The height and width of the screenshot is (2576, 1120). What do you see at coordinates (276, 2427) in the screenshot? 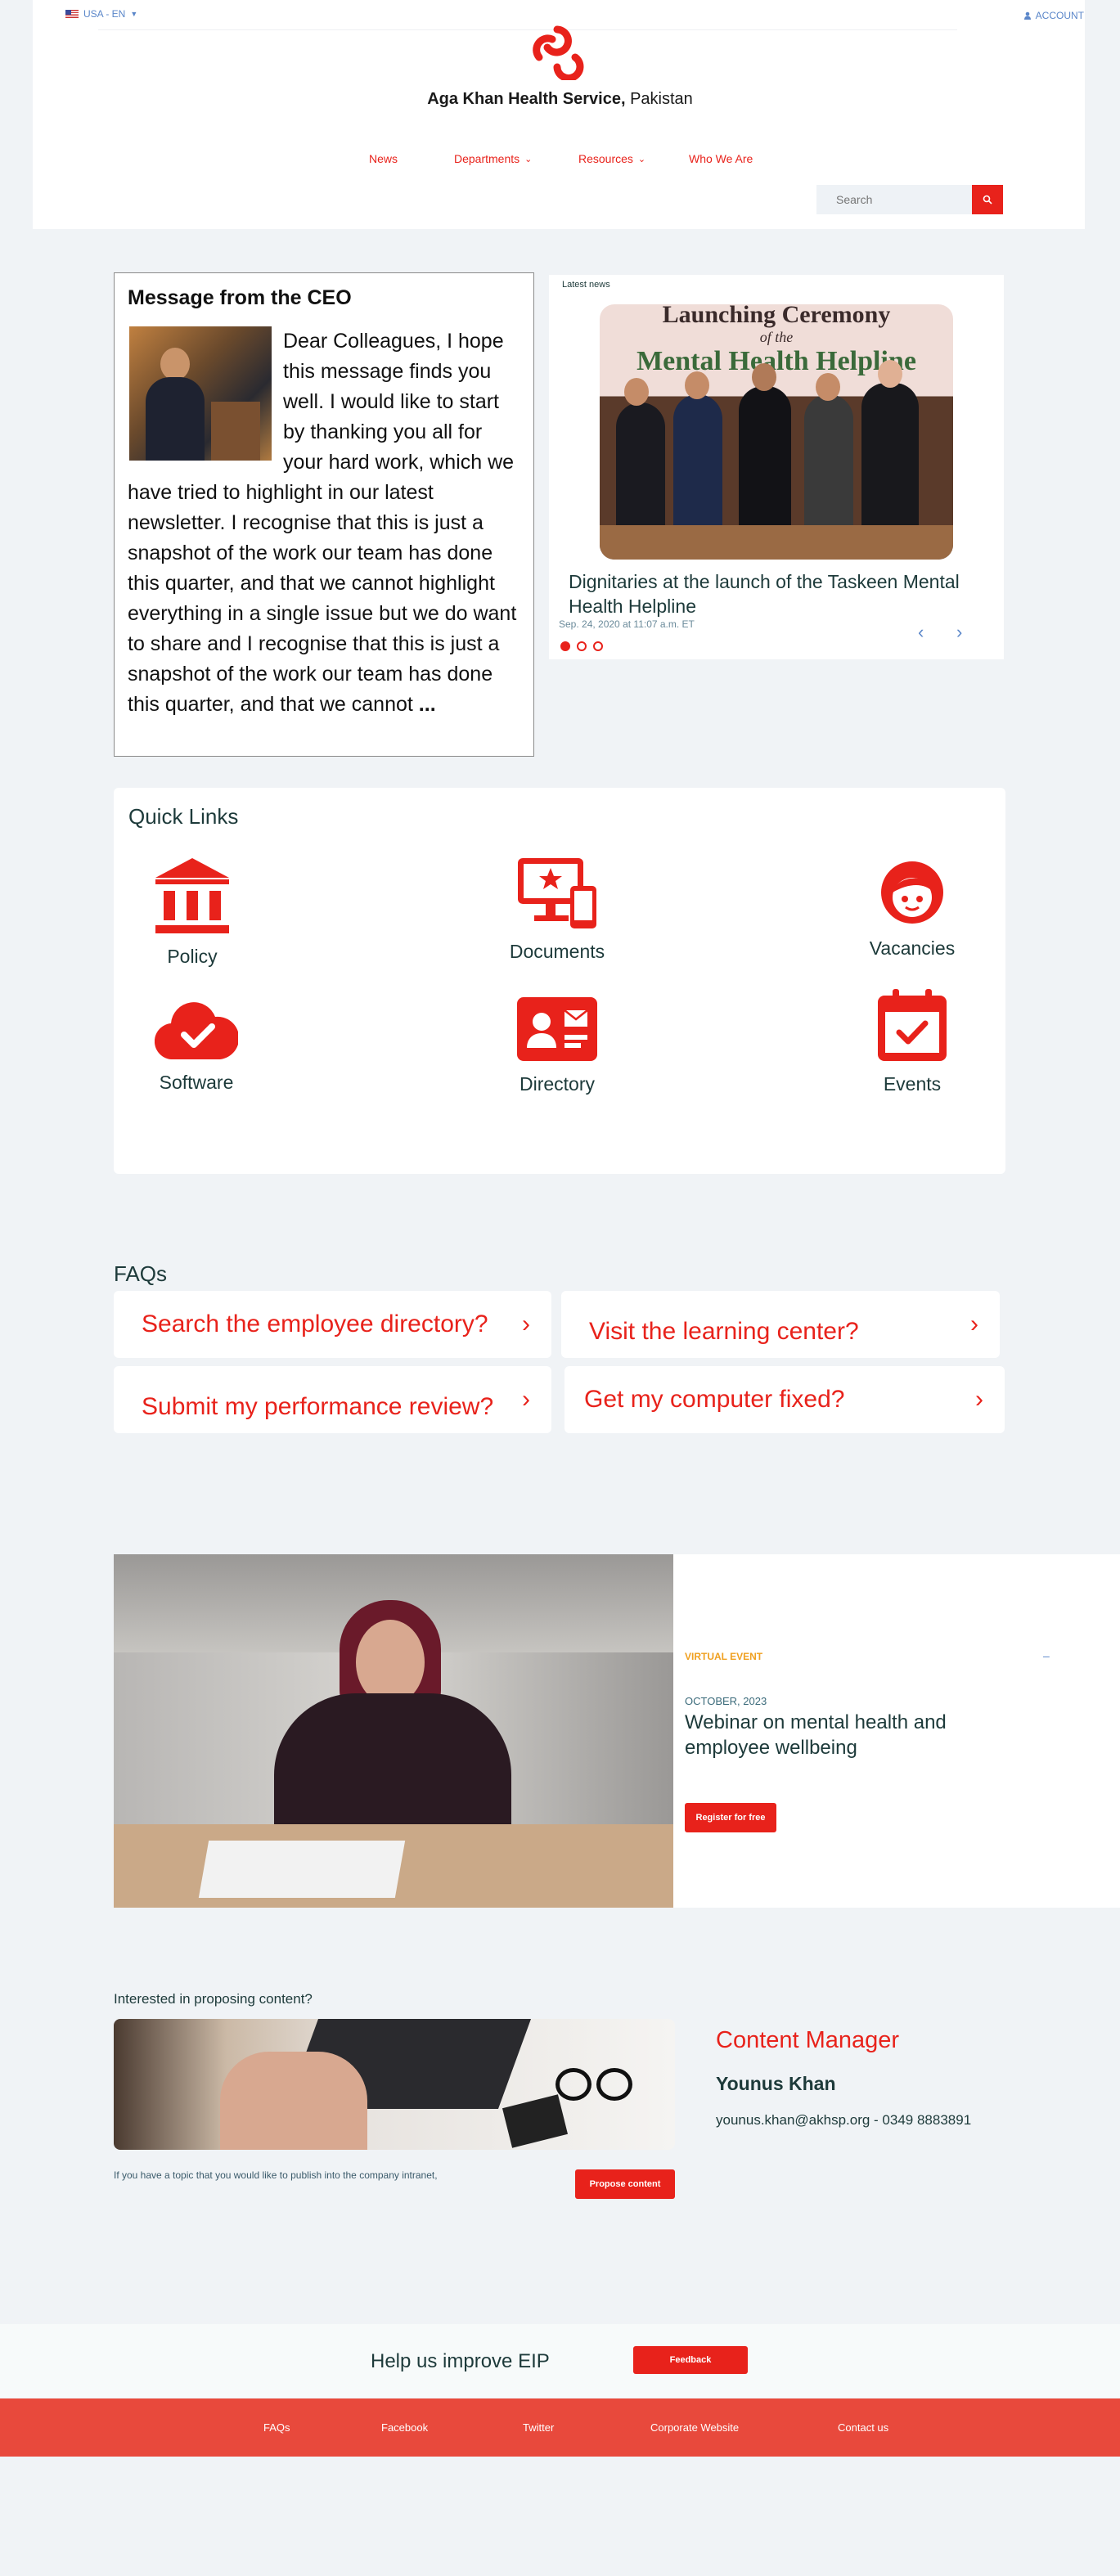
I see `footer-link-faqs: FAQs` at bounding box center [276, 2427].